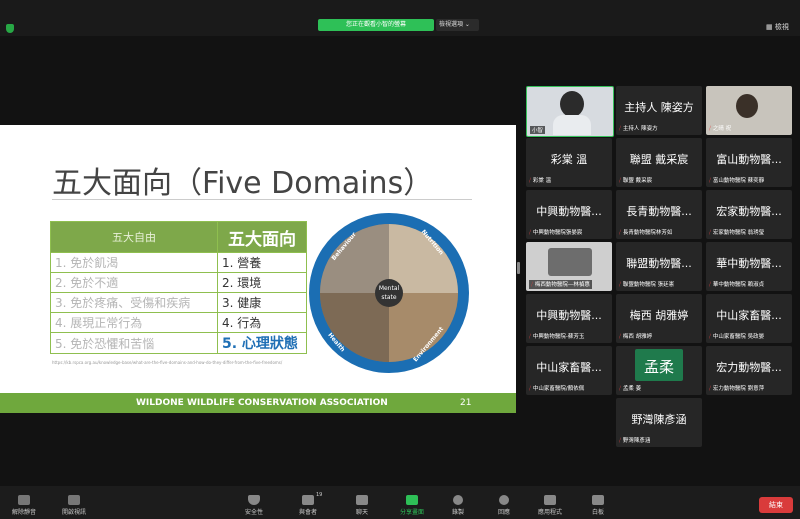 The width and height of the screenshot is (800, 519). What do you see at coordinates (412, 500) in the screenshot?
I see `share-icon` at bounding box center [412, 500].